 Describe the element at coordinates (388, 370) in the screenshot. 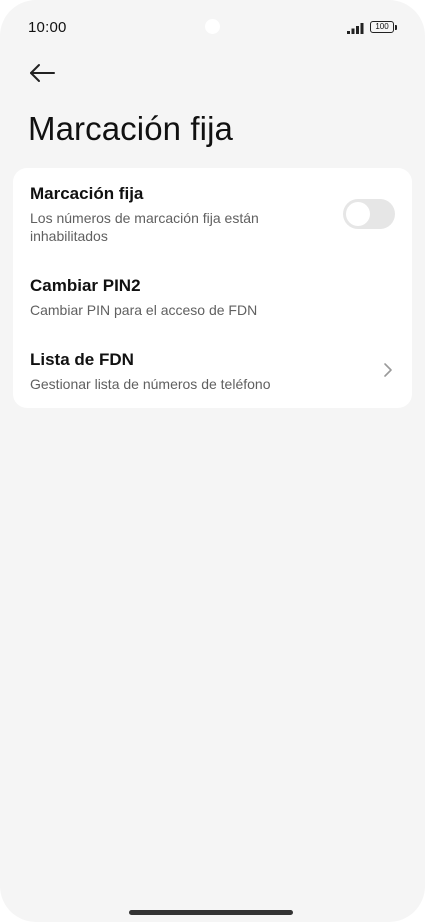

I see `chevron-right-icon` at that location.